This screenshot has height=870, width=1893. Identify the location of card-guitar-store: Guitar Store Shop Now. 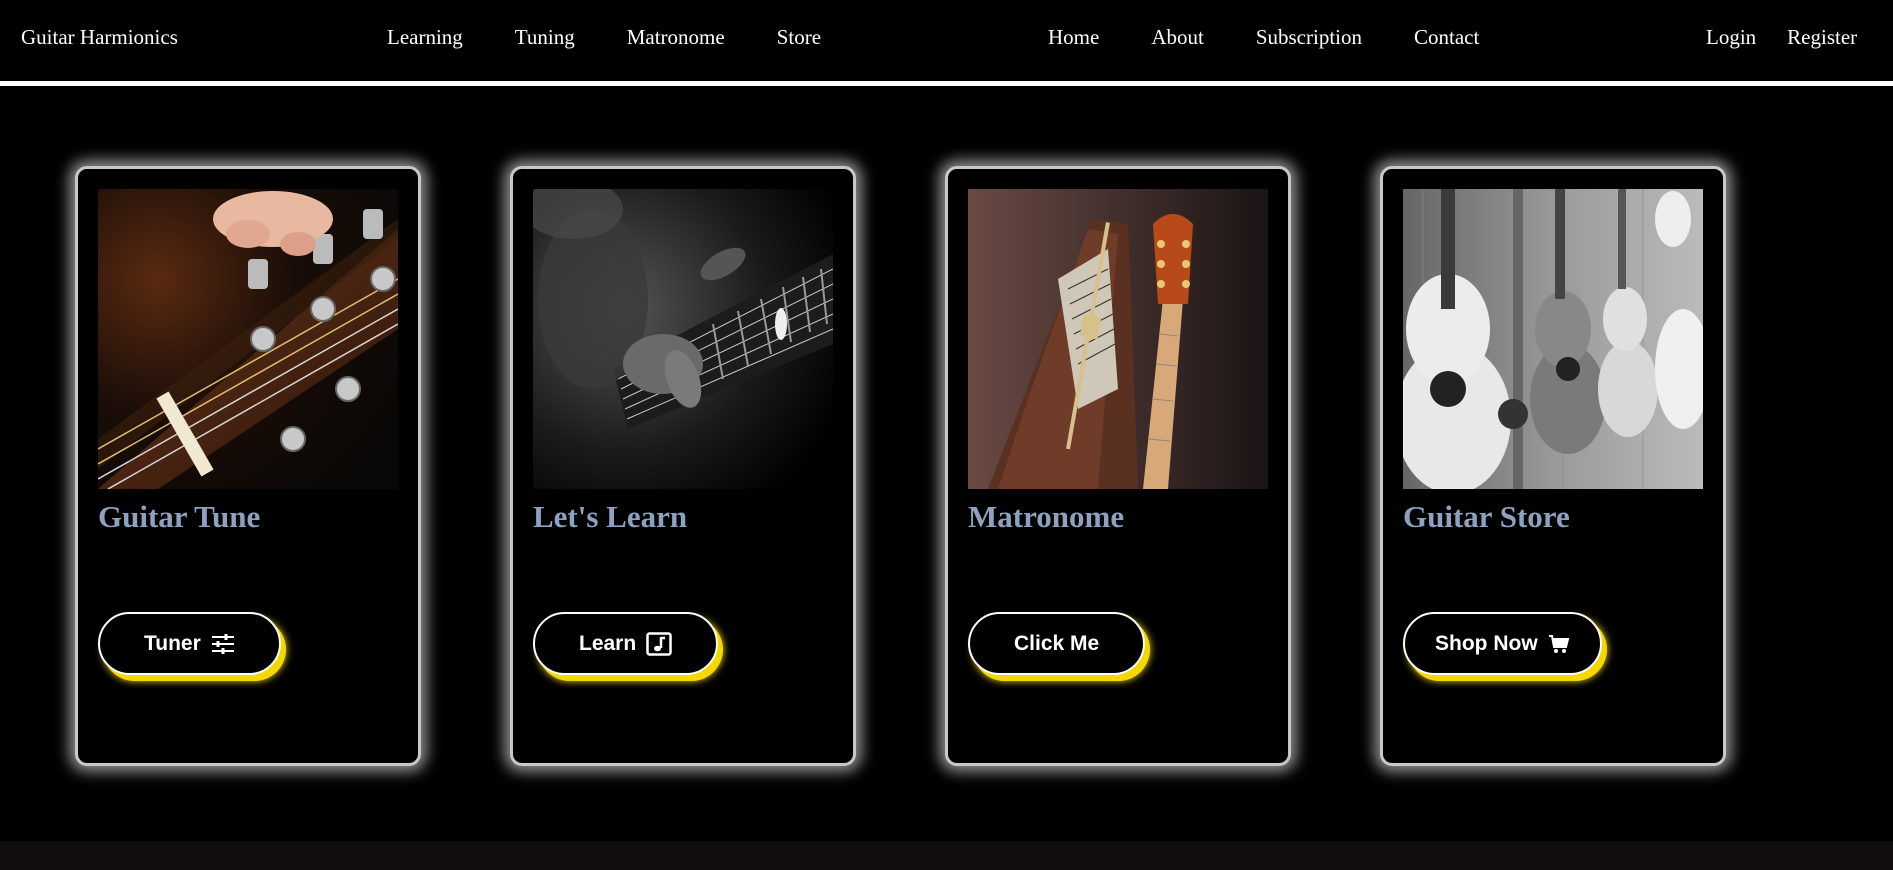
(1553, 466).